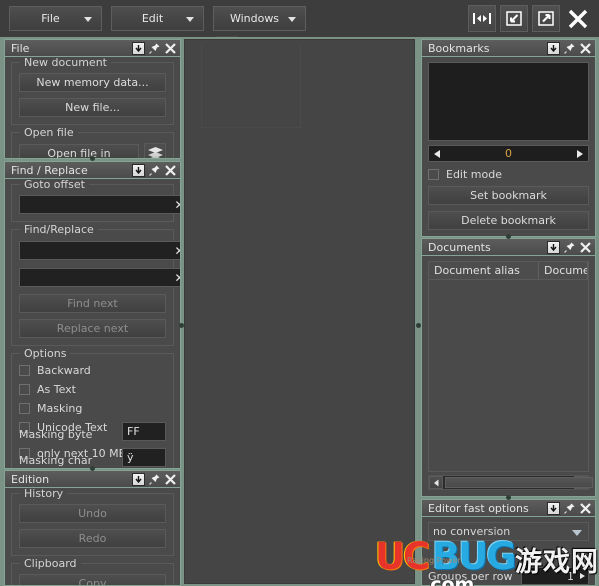  I want to click on panel-file-titlebar: File, so click(92, 48).